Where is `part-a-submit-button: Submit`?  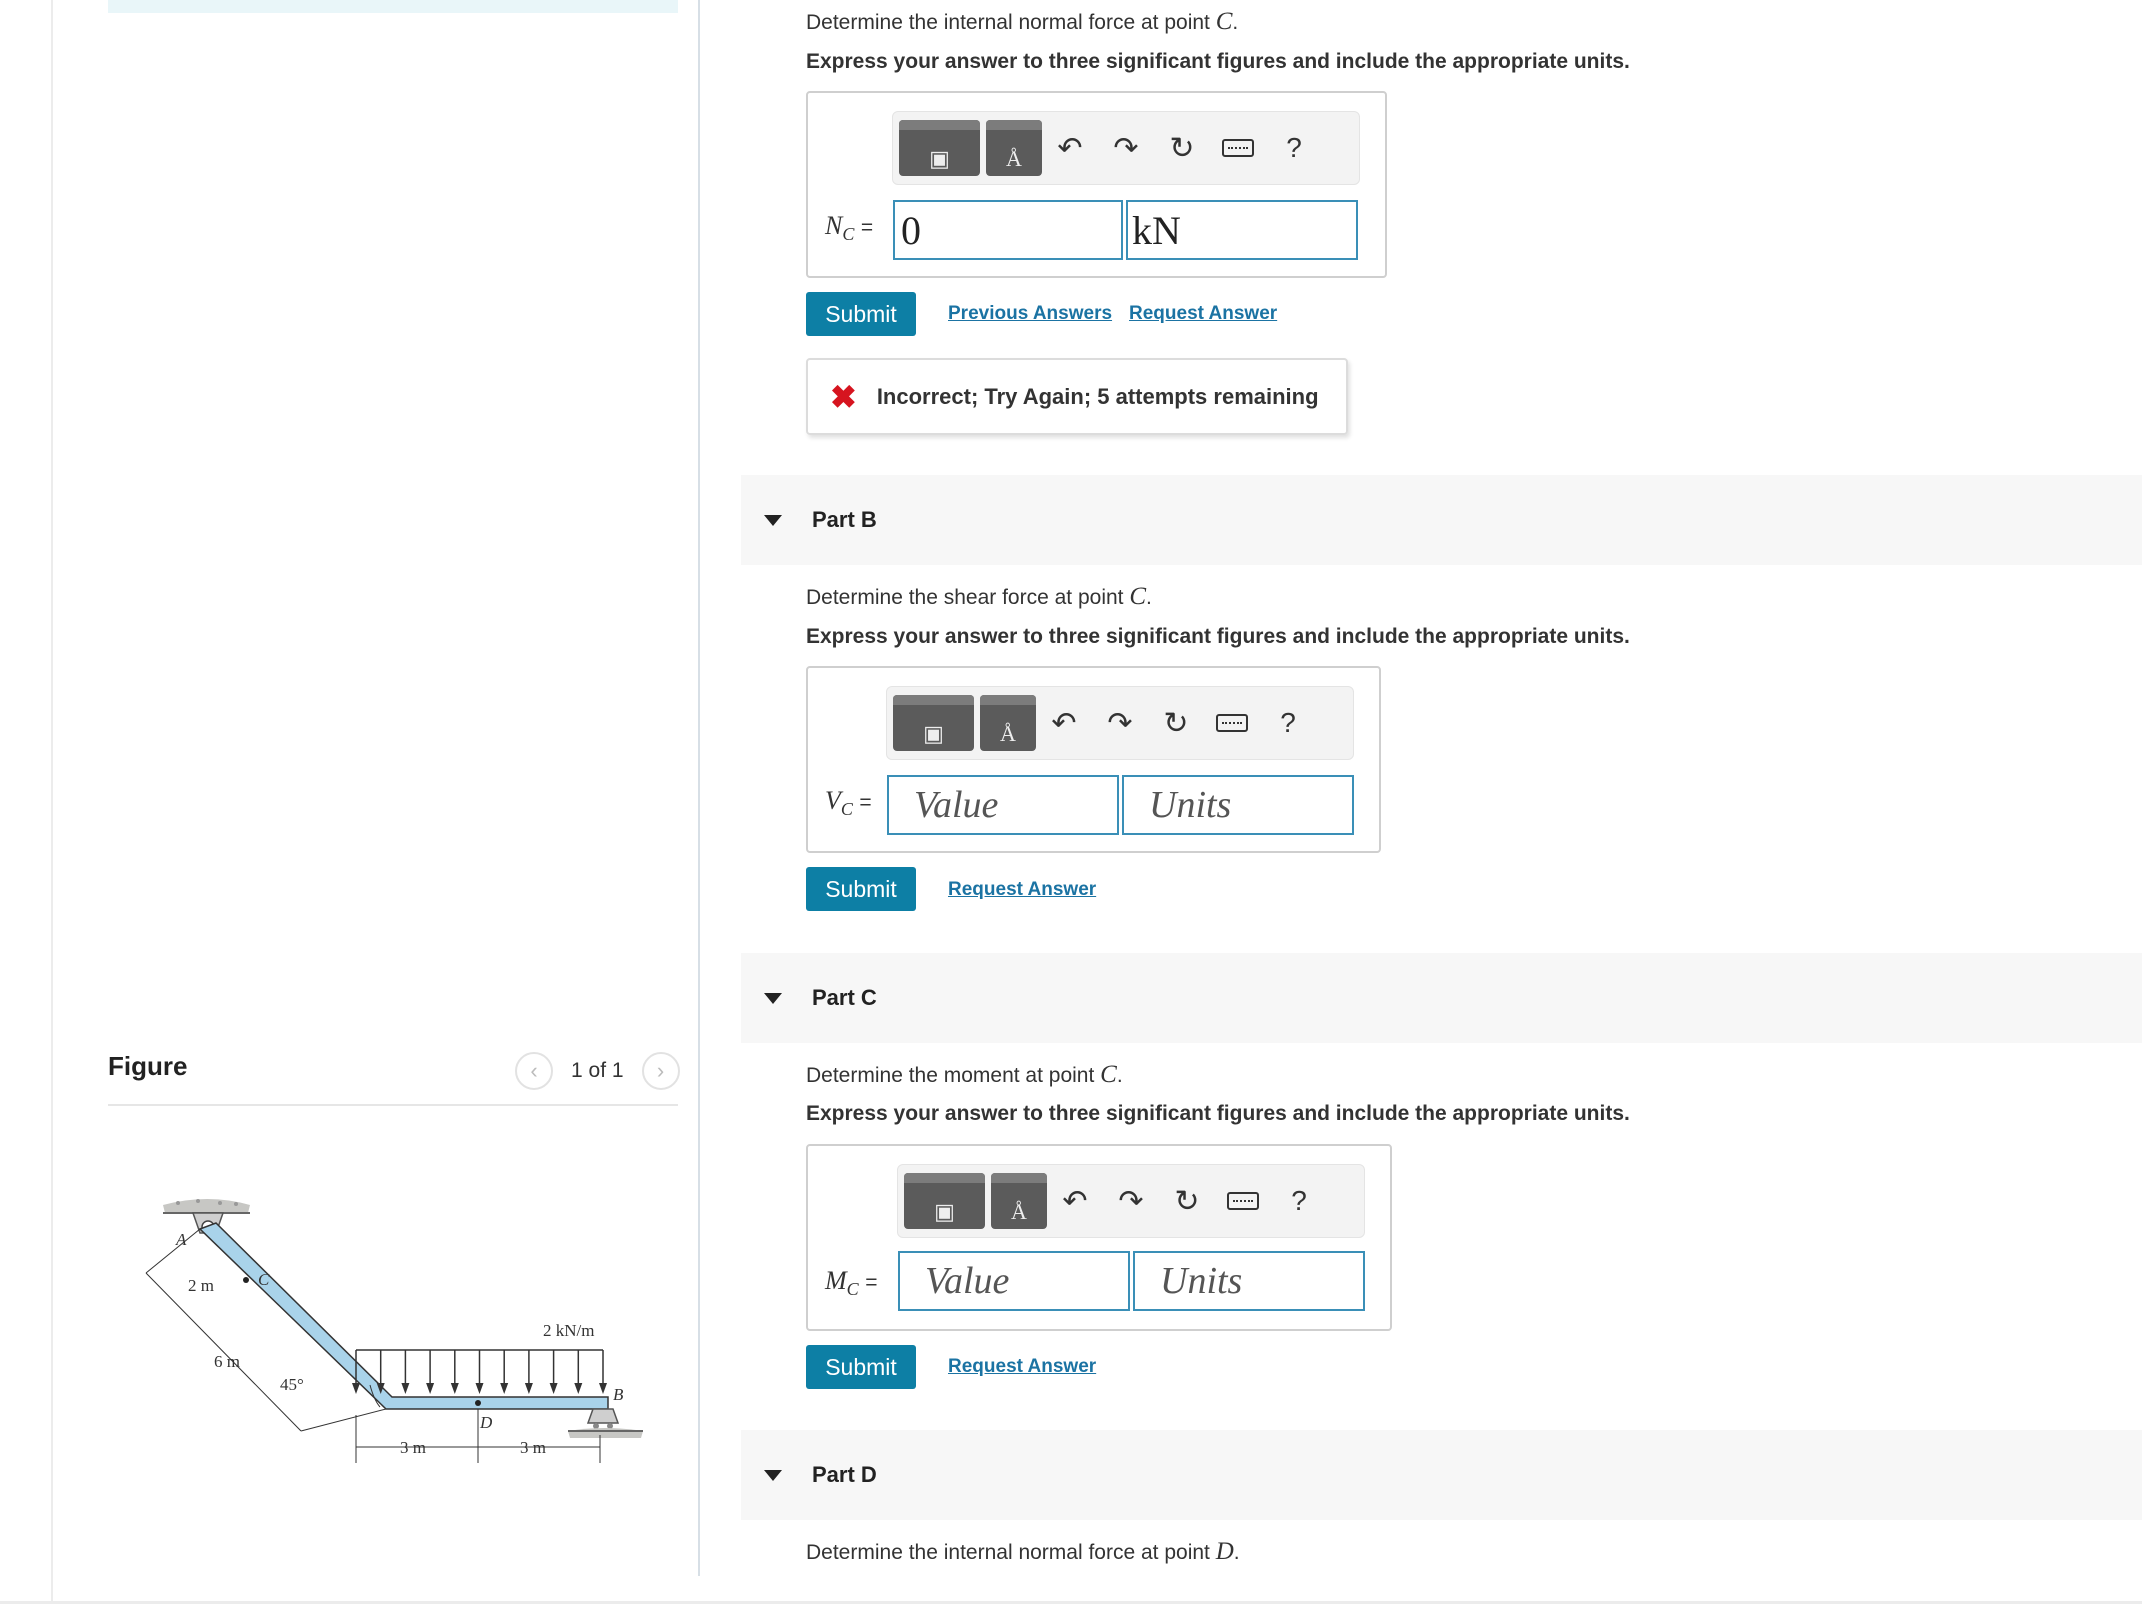
part-a-submit-button: Submit is located at coordinates (861, 314).